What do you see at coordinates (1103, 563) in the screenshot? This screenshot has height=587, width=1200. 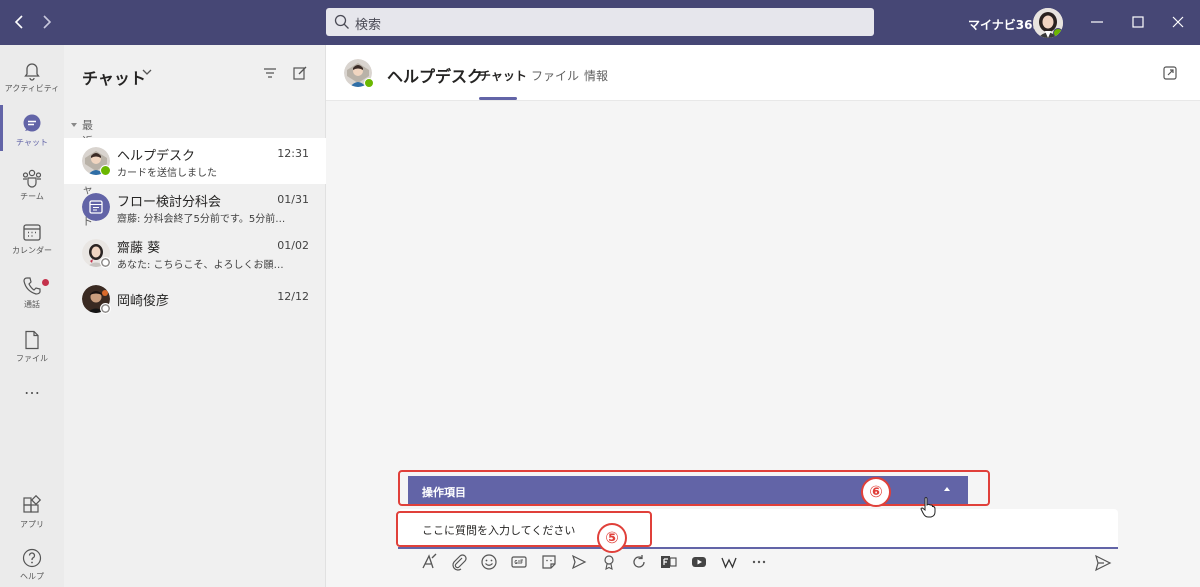 I see `send-icon` at bounding box center [1103, 563].